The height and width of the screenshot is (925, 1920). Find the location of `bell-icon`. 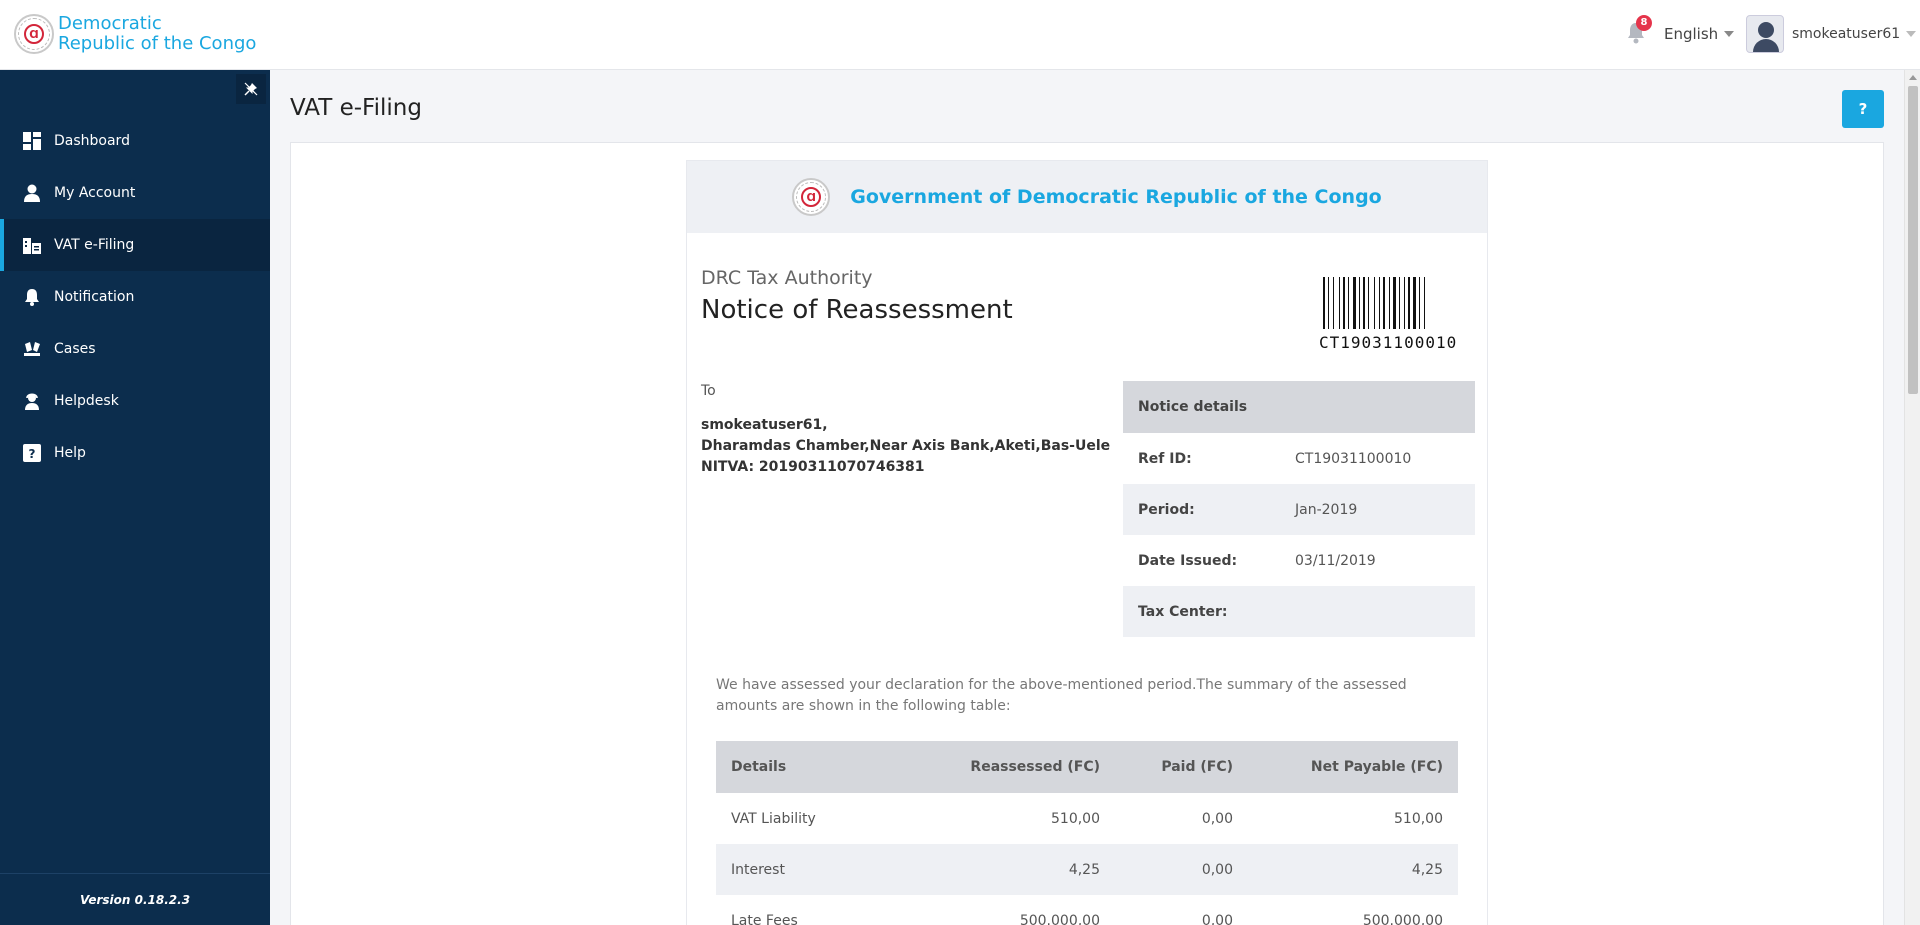

bell-icon is located at coordinates (32, 297).